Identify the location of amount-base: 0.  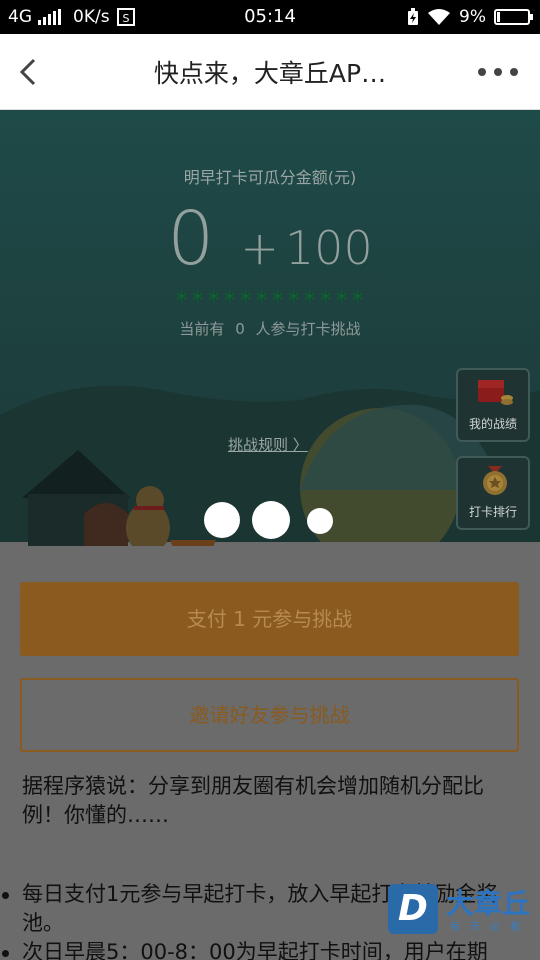
(191, 239).